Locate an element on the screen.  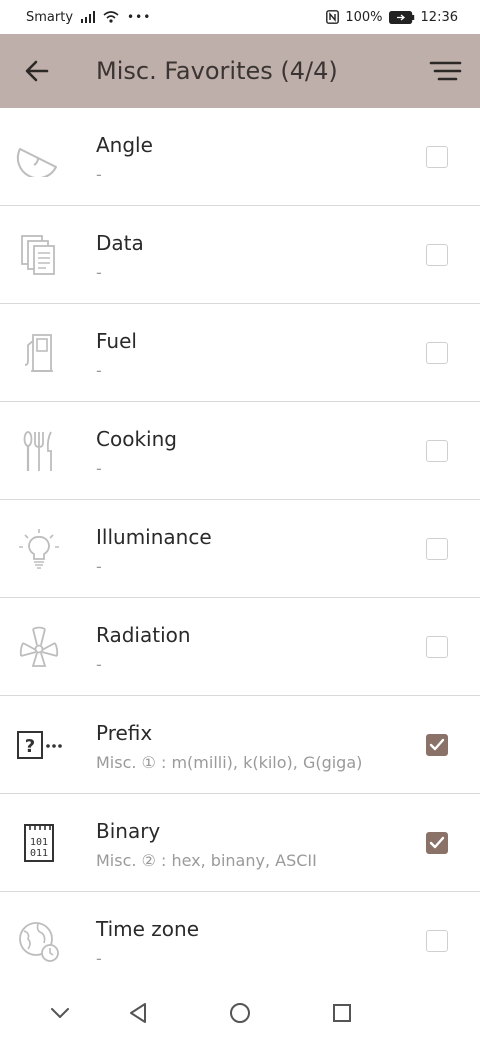
radiation-icon is located at coordinates (39, 647).